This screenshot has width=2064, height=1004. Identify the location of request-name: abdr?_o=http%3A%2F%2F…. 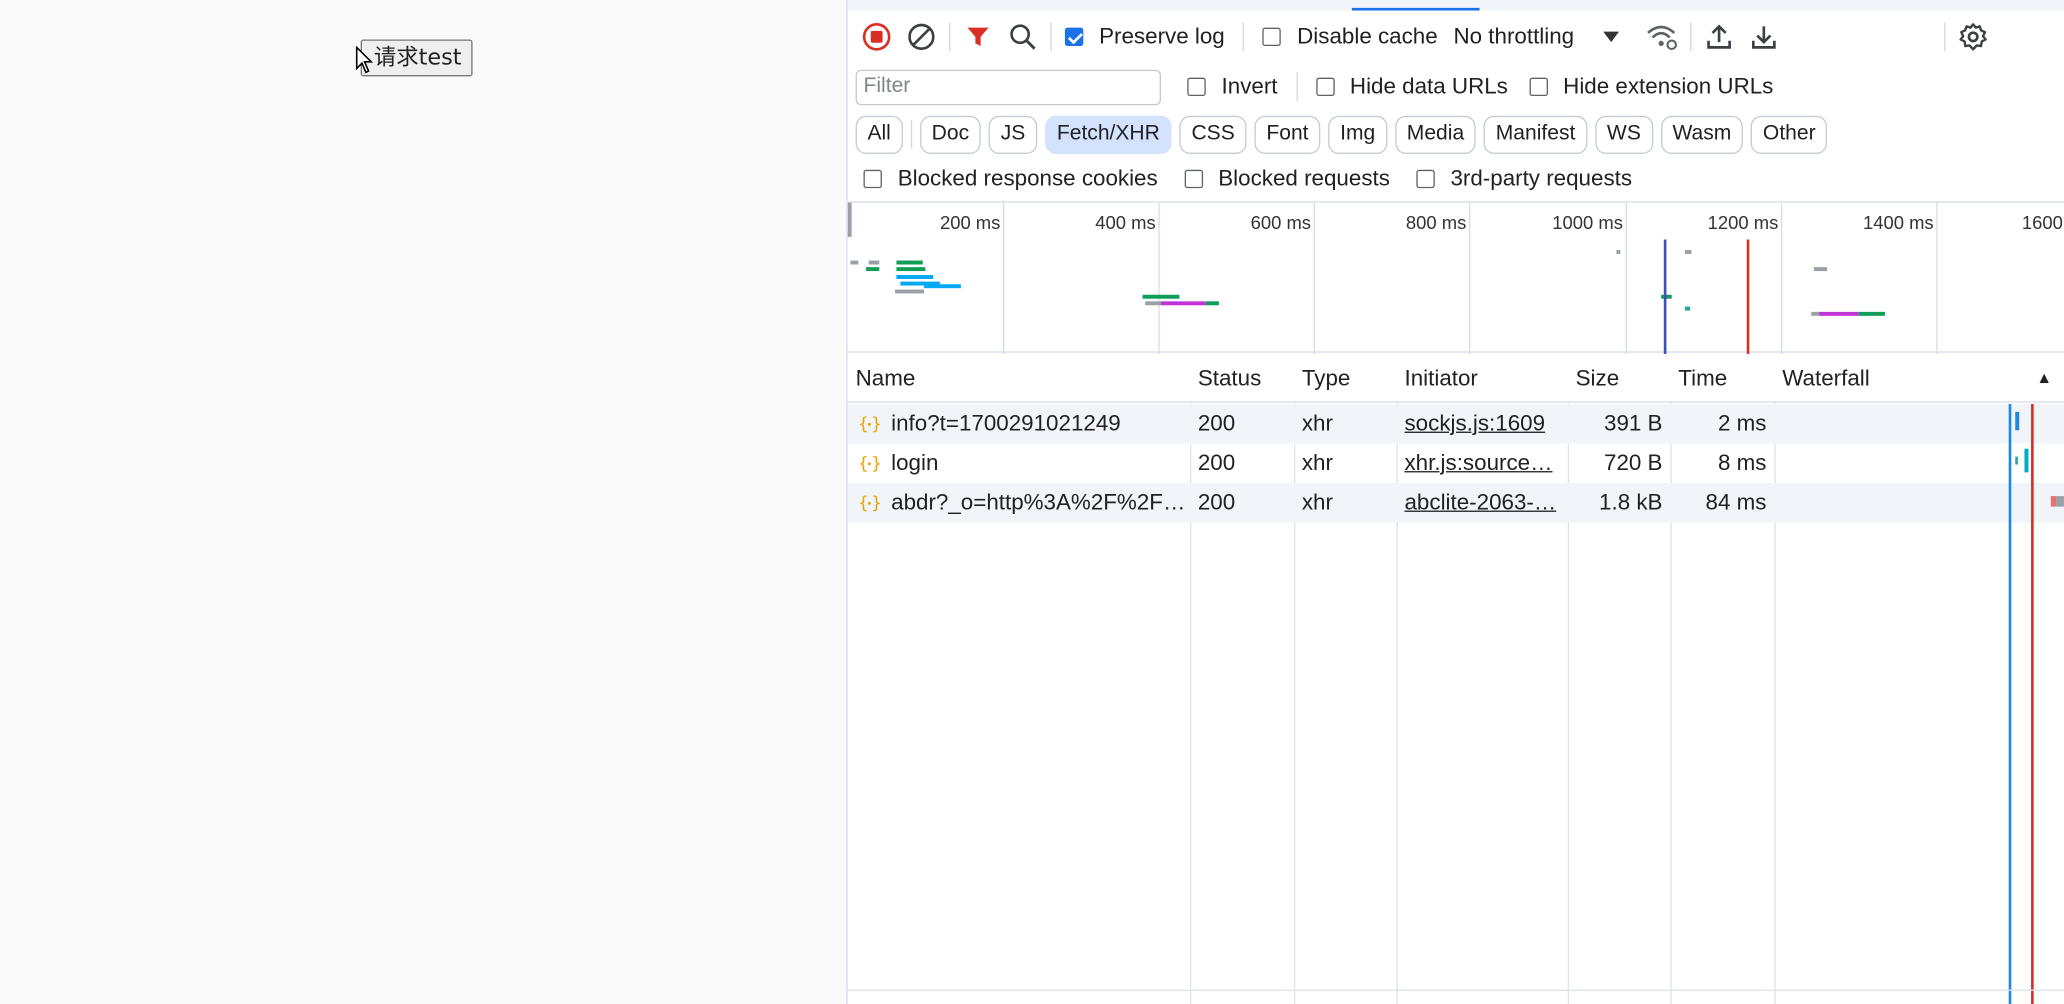
(1038, 502).